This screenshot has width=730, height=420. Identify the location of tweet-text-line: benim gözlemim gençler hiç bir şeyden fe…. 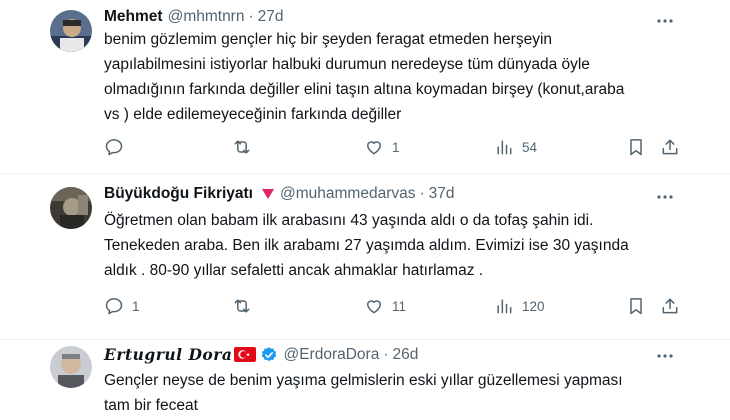
(328, 39).